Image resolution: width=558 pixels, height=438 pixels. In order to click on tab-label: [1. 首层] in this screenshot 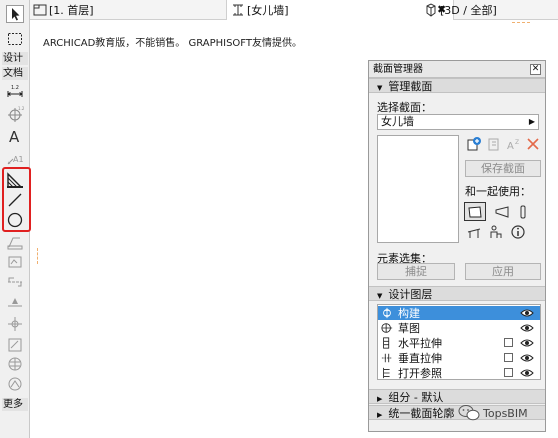, I will do `click(71, 10)`.